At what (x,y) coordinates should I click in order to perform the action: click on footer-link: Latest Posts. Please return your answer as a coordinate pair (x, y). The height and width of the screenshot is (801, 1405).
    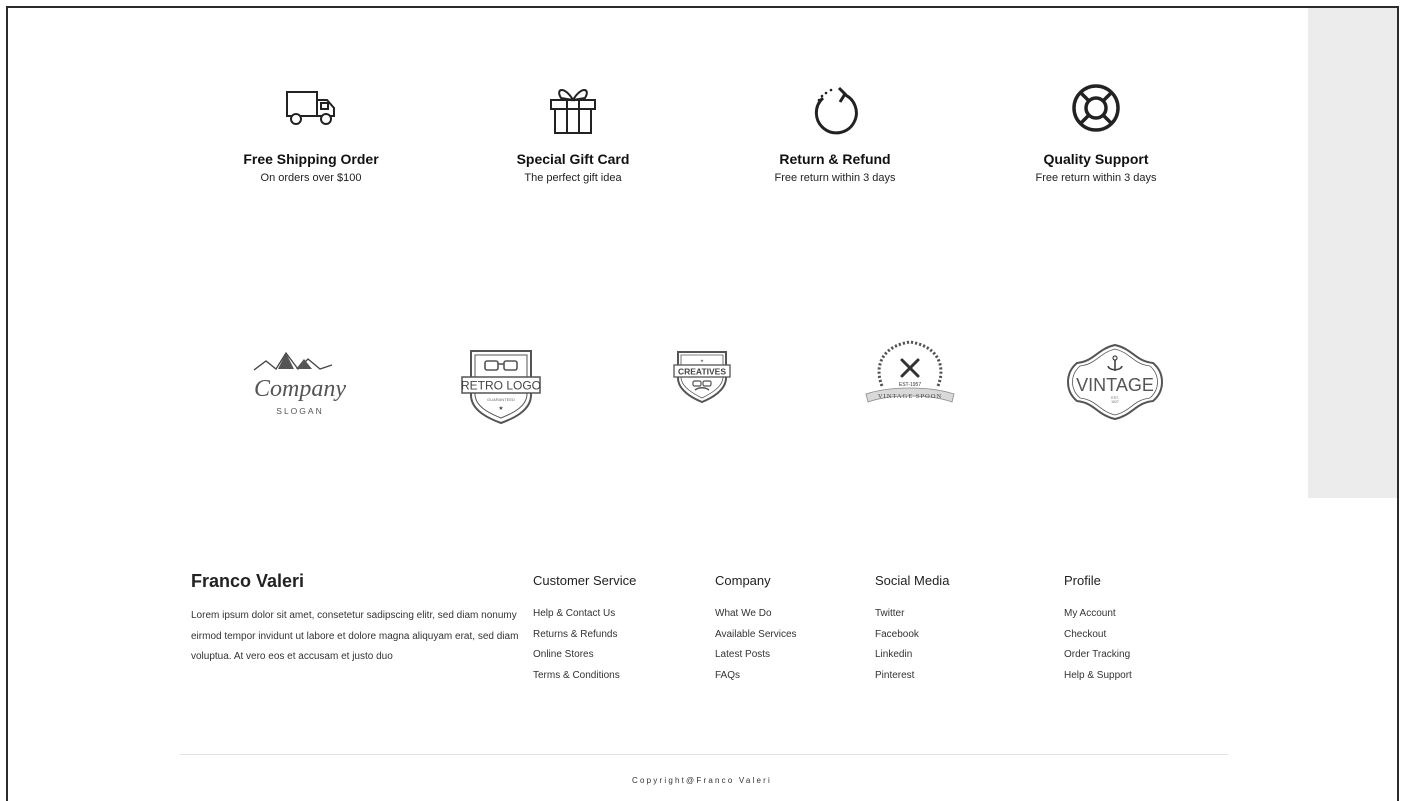
    Looking at the image, I should click on (756, 655).